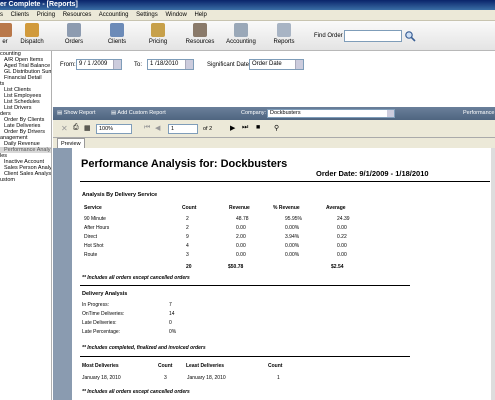  Describe the element at coordinates (242, 219) in the screenshot. I see `table-cell: 48.78` at that location.